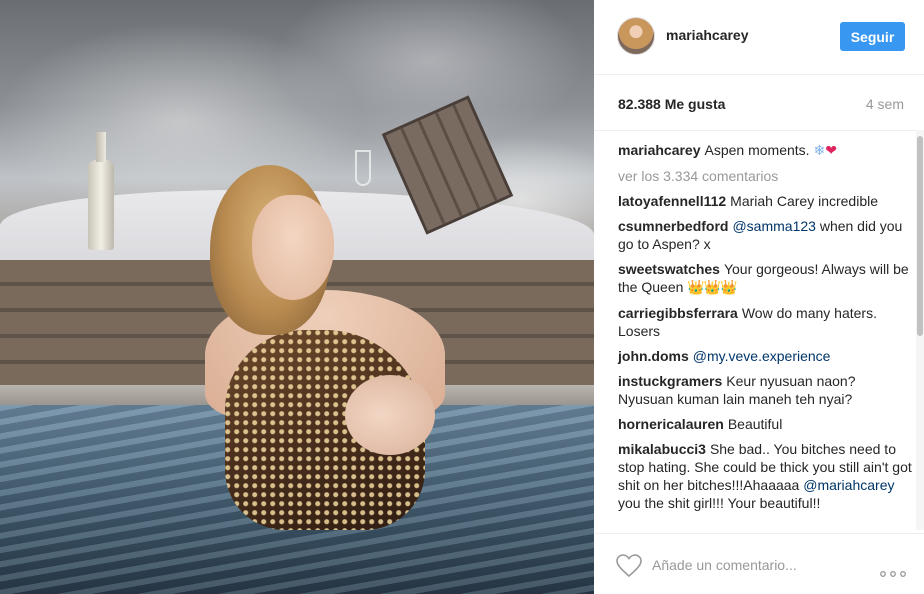 Image resolution: width=924 pixels, height=594 pixels. I want to click on comment-text: Mariah Carey incredible, so click(804, 201).